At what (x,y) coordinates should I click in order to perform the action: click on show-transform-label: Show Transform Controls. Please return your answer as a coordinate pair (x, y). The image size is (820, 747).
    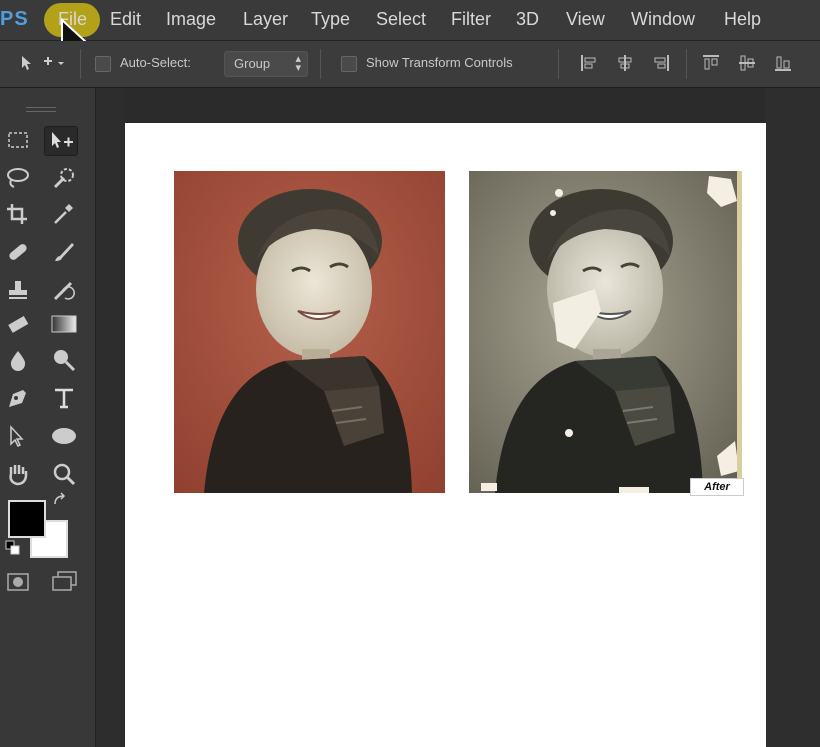
    Looking at the image, I should click on (439, 62).